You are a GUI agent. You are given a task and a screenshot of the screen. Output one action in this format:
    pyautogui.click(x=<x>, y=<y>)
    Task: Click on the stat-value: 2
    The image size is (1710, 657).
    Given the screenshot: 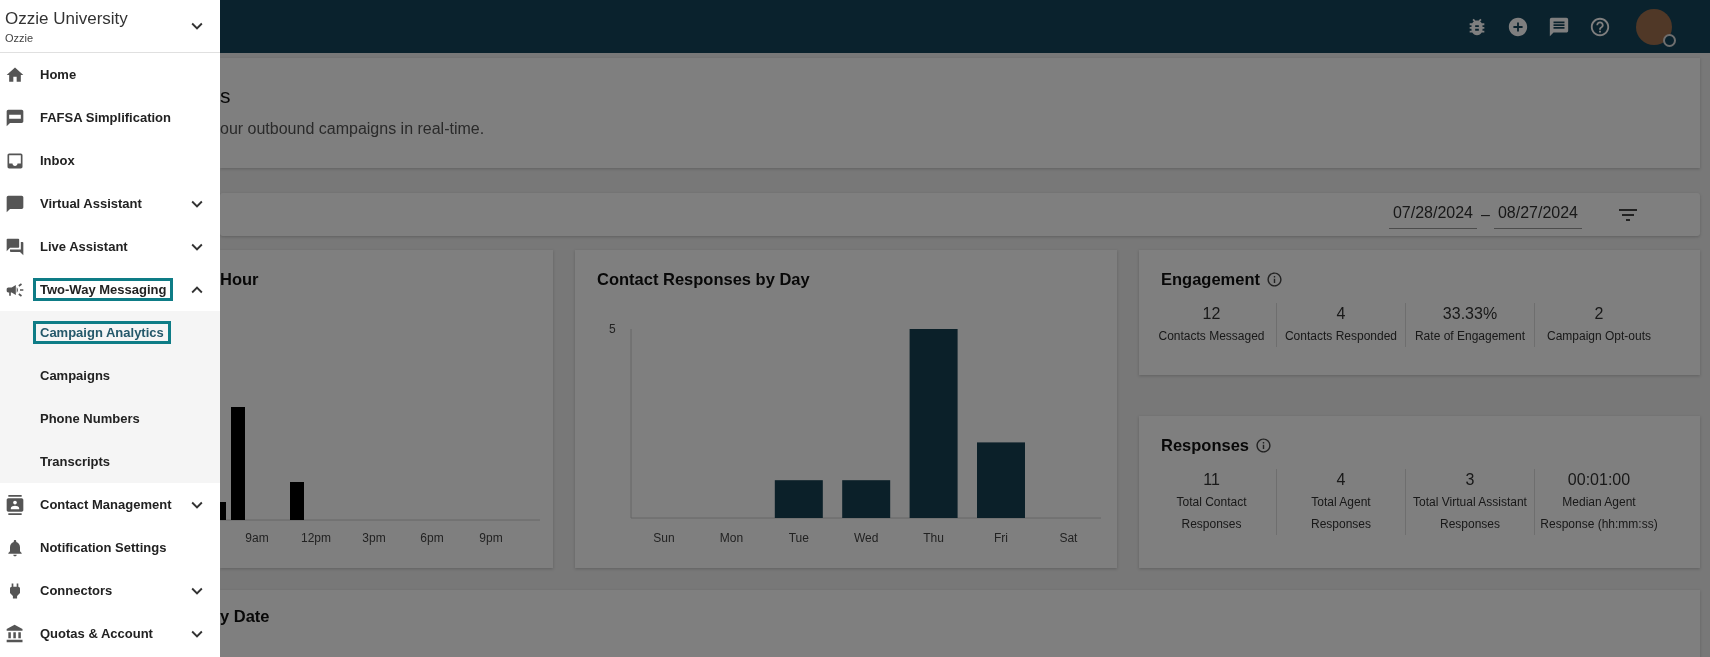 What is the action you would take?
    pyautogui.click(x=1599, y=314)
    